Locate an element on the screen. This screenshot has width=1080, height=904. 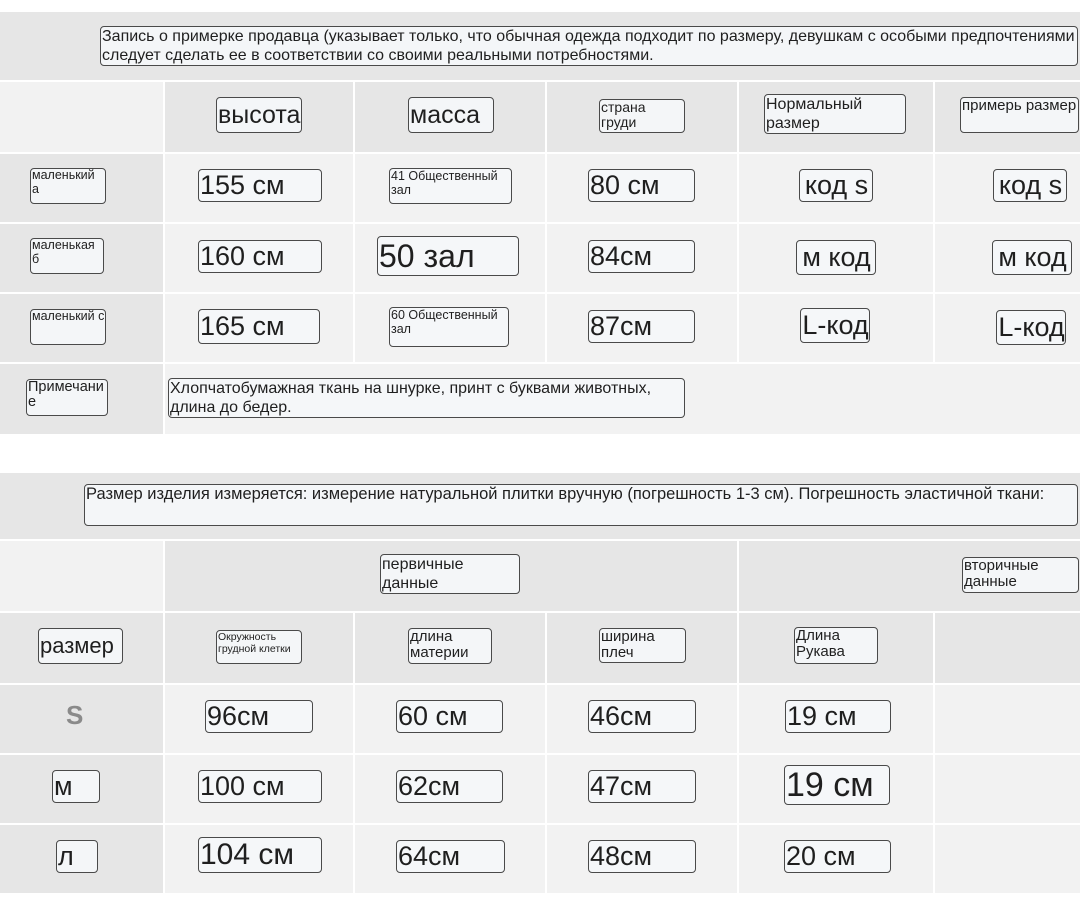
cell-weight: 60 Общественный зал is located at coordinates (449, 327).